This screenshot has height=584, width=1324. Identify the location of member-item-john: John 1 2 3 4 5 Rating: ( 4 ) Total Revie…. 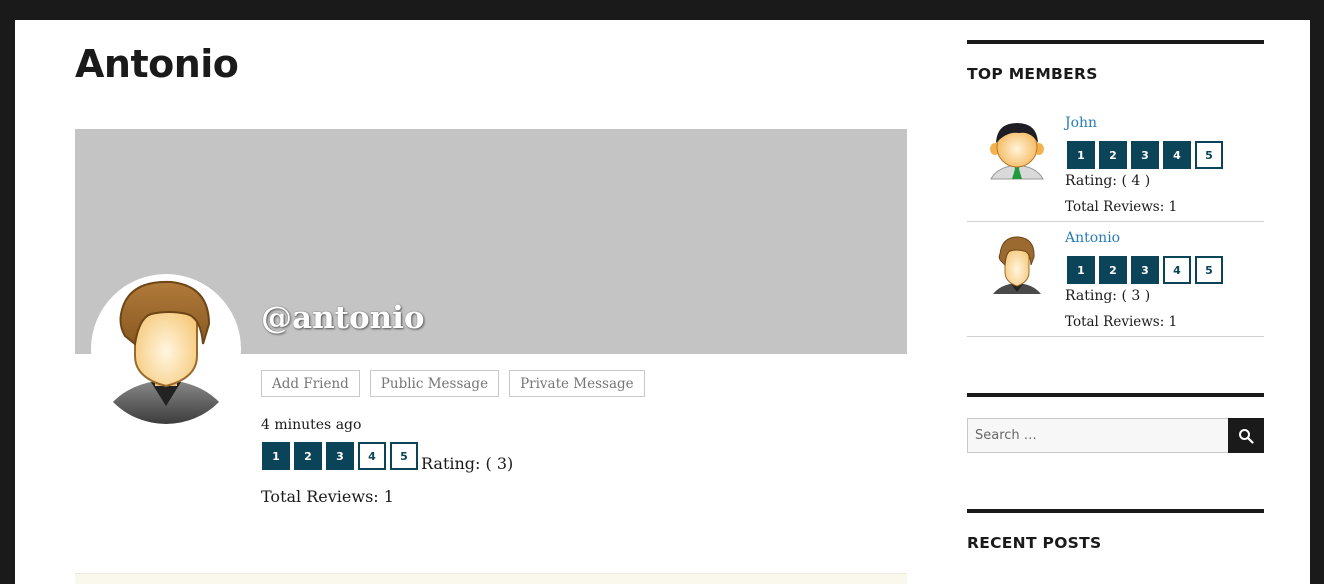
(1115, 164).